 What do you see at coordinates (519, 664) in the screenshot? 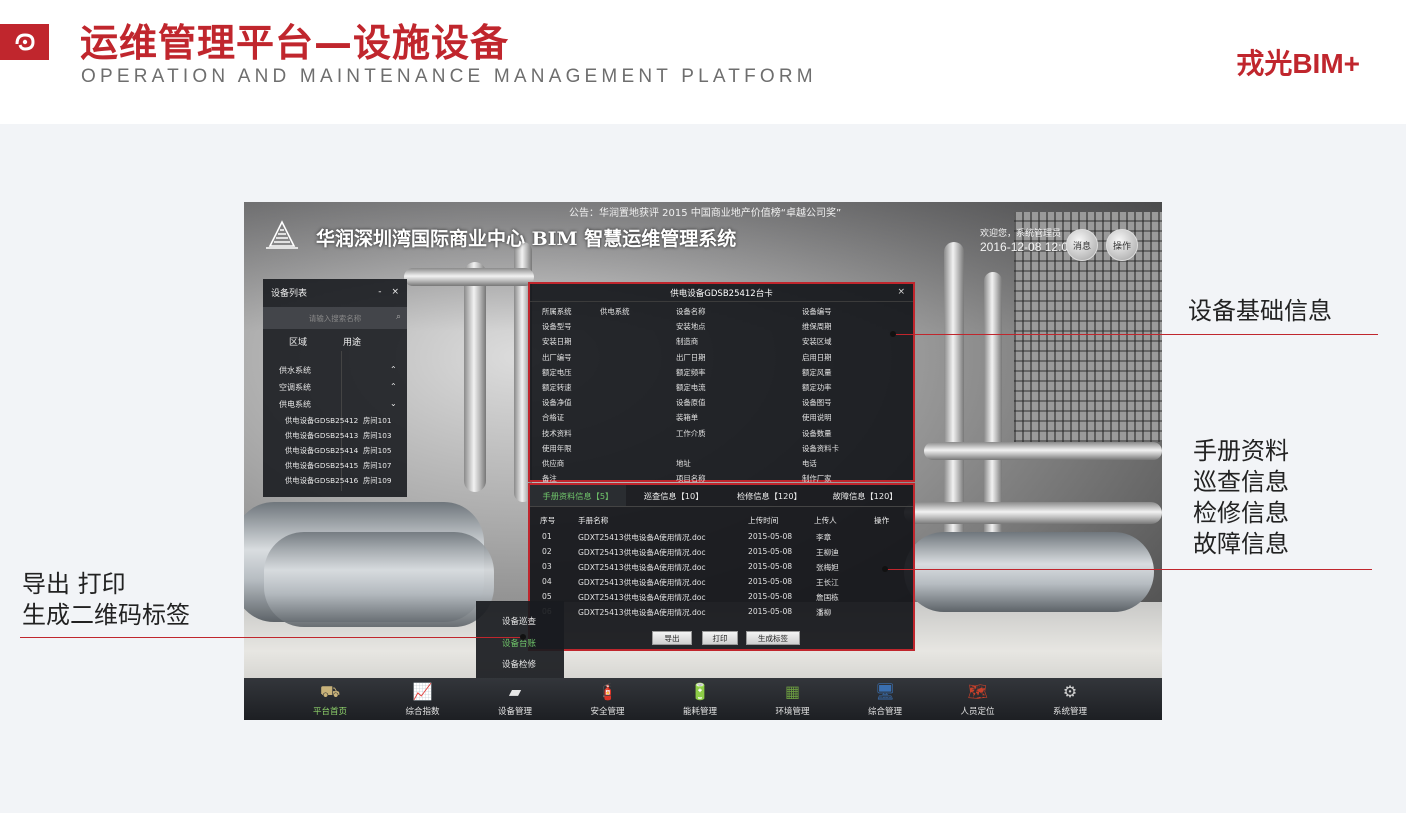
I see `menu-item-maintenance: 设备检修` at bounding box center [519, 664].